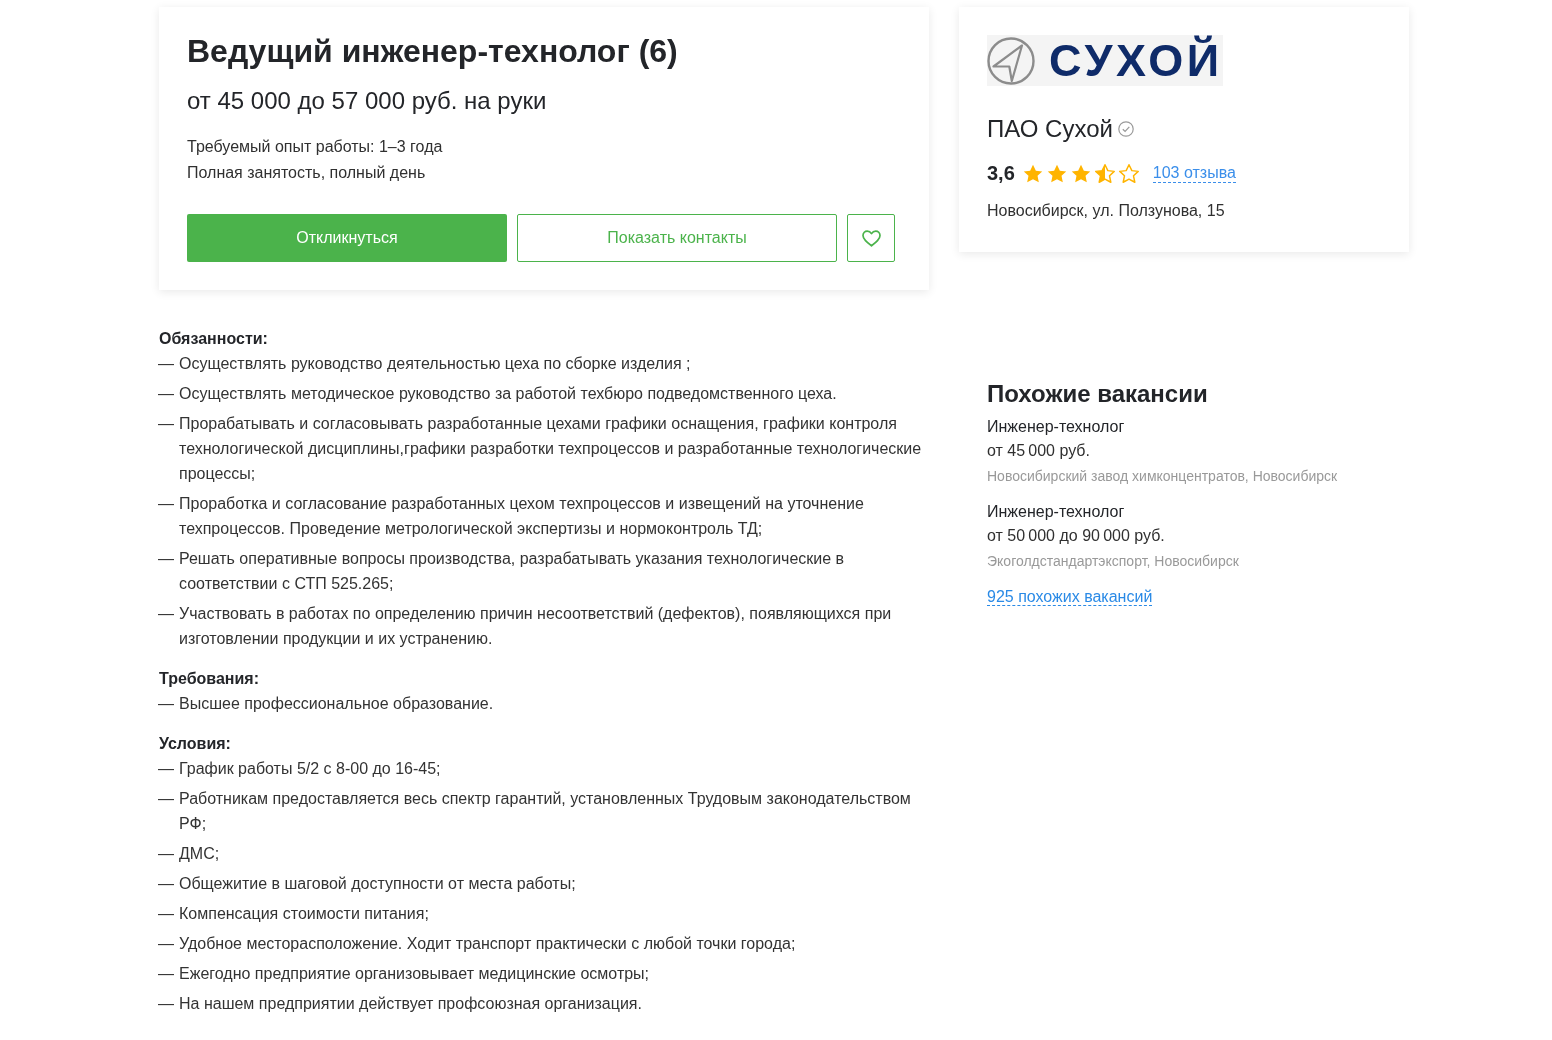 The height and width of the screenshot is (1040, 1552). What do you see at coordinates (1128, 173) in the screenshot?
I see `star-outline-icon` at bounding box center [1128, 173].